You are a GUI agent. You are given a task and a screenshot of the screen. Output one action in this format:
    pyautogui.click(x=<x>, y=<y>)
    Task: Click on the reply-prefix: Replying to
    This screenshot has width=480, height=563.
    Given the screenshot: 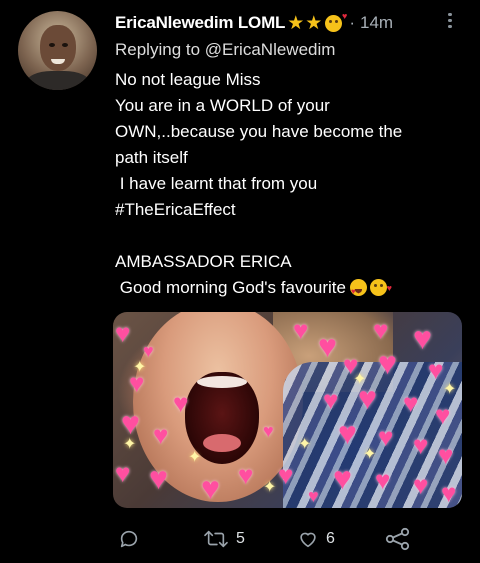 What is the action you would take?
    pyautogui.click(x=158, y=49)
    